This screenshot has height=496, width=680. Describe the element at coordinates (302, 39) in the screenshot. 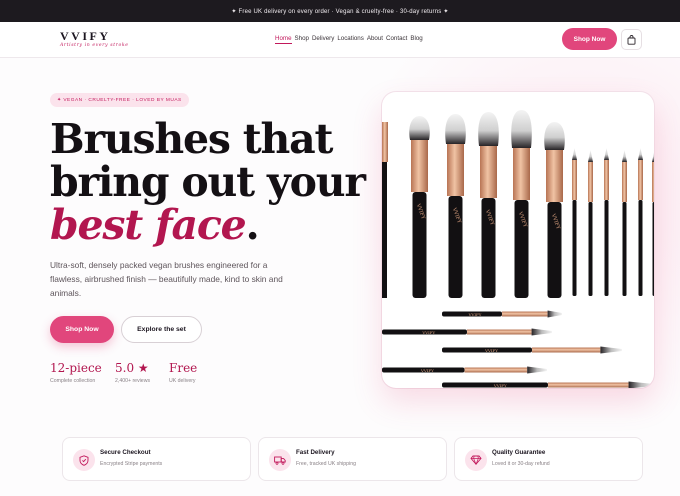

I see `nav-link-shop: Shop` at that location.